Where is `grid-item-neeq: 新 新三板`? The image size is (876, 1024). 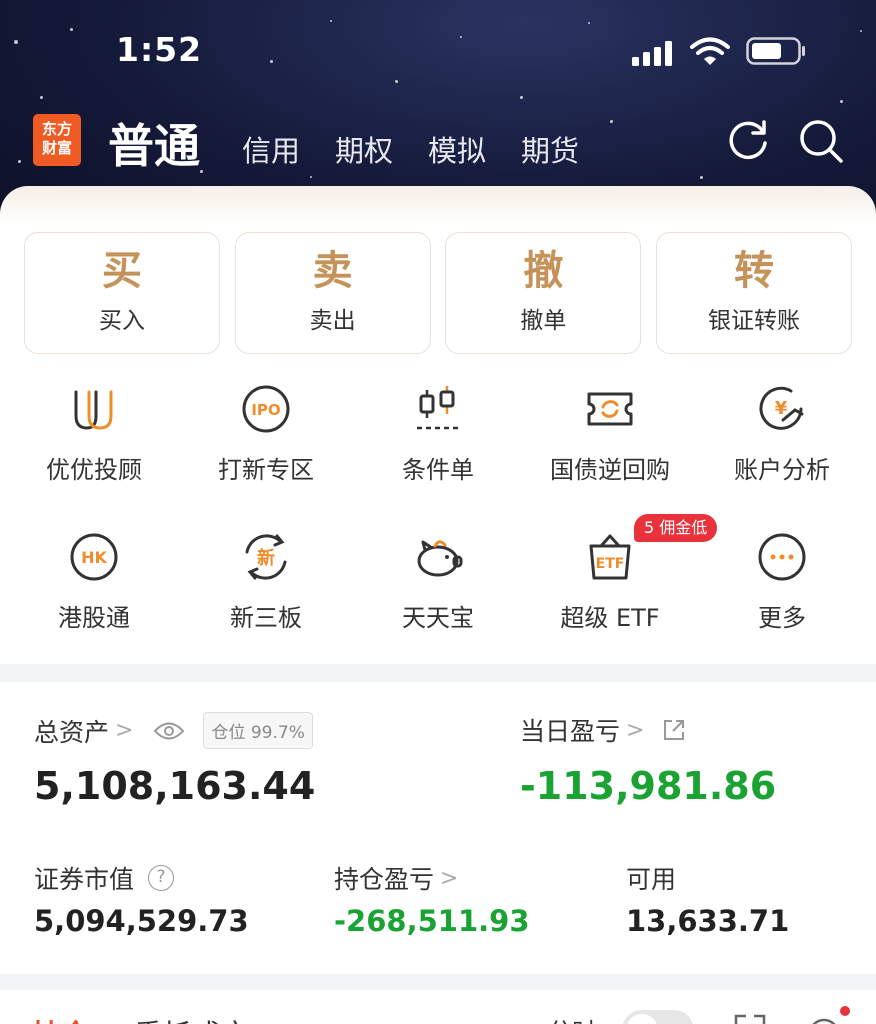 grid-item-neeq: 新 新三板 is located at coordinates (266, 594).